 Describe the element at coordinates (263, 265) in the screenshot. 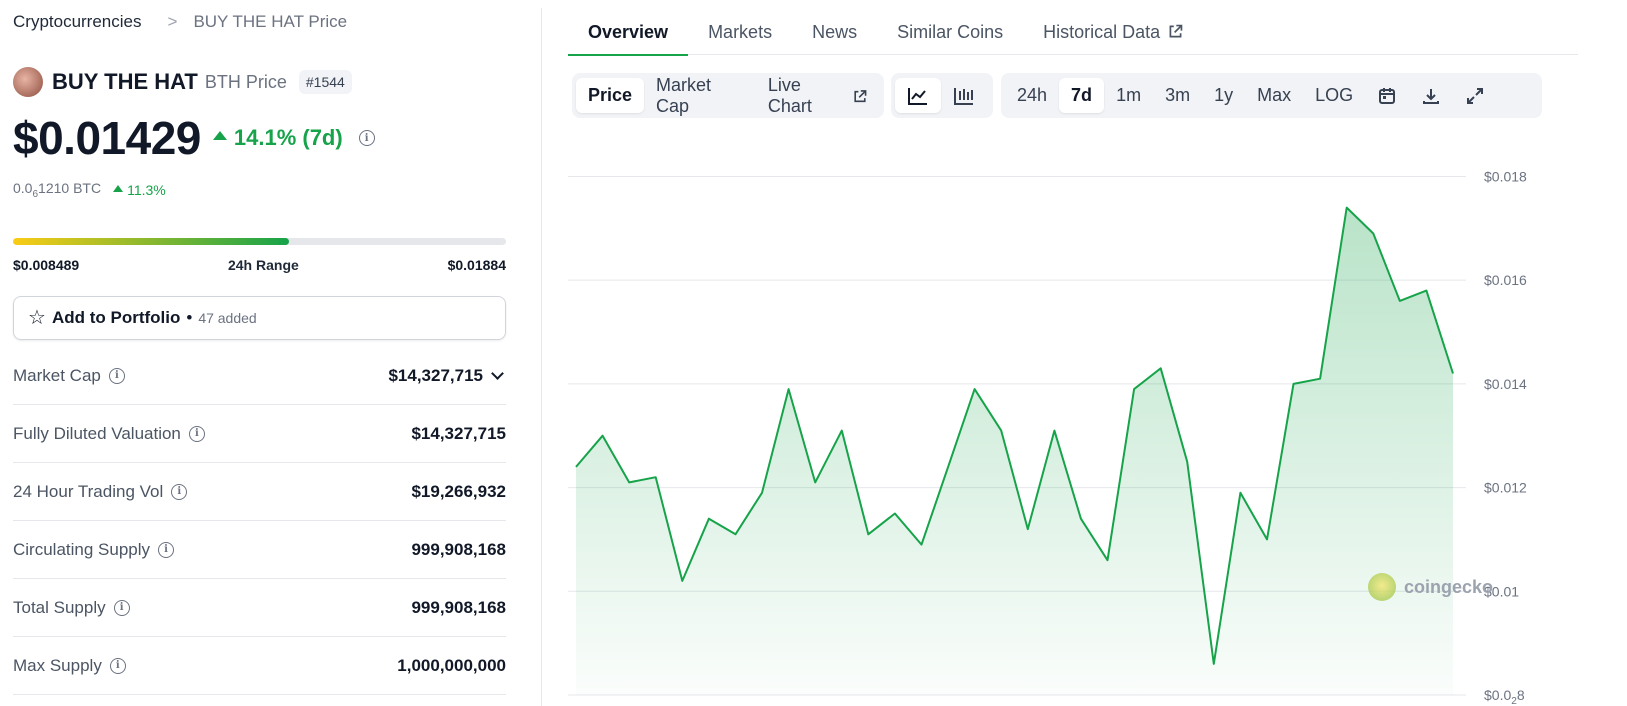

I see `range-label: 24h Range` at that location.